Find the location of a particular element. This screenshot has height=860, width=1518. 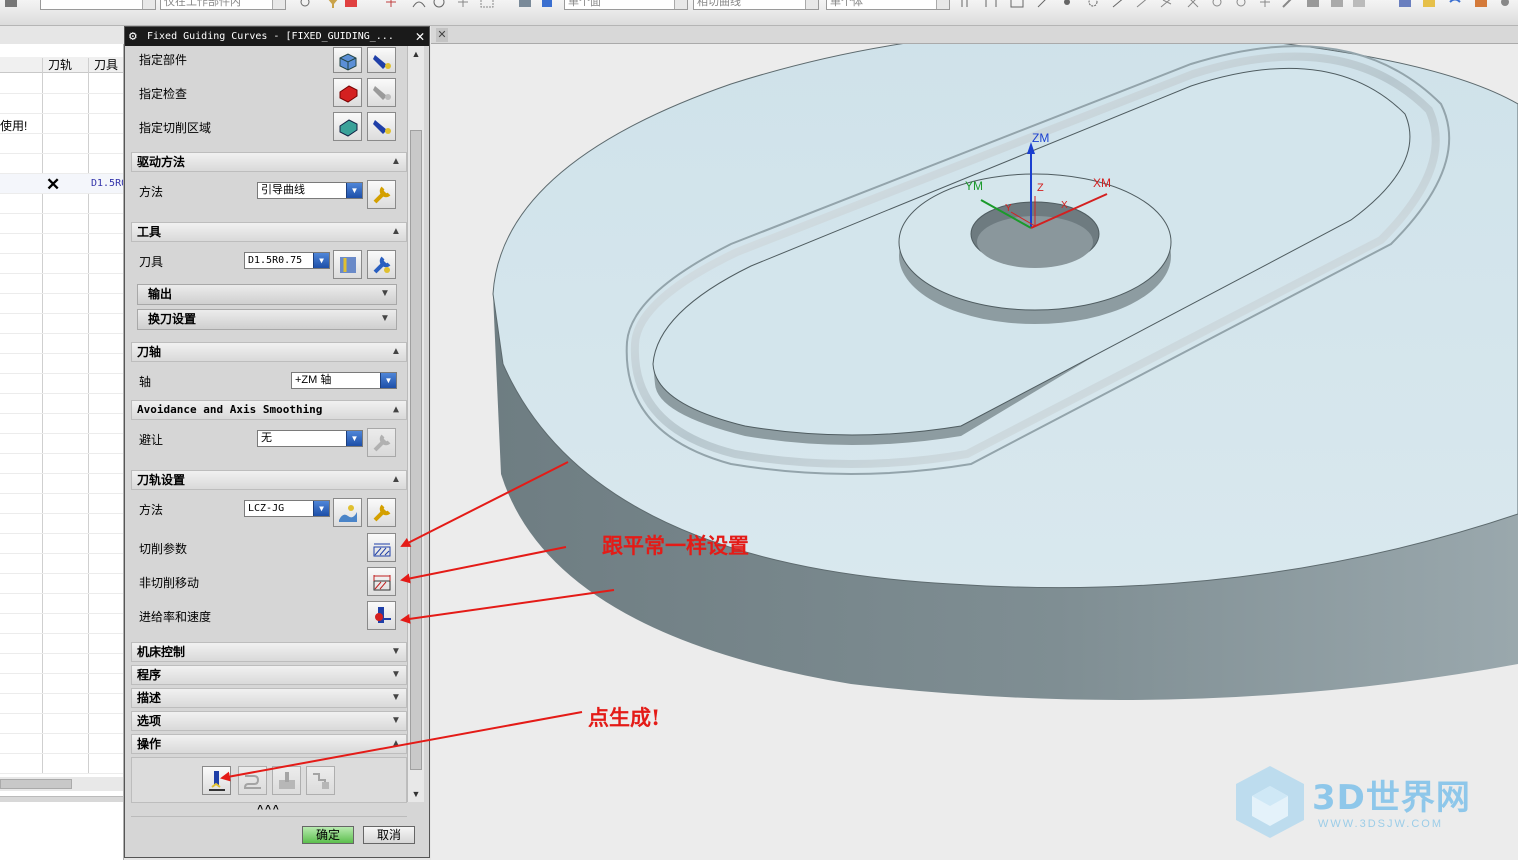

watermark-cube-icon is located at coordinates (1270, 802).